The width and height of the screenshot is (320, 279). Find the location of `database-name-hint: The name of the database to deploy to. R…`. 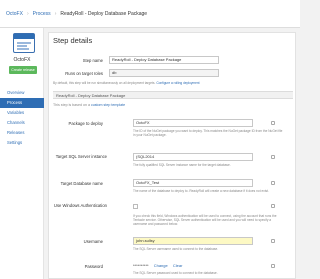

database-name-hint: The name of the database to deploy to. R… is located at coordinates (201, 191).